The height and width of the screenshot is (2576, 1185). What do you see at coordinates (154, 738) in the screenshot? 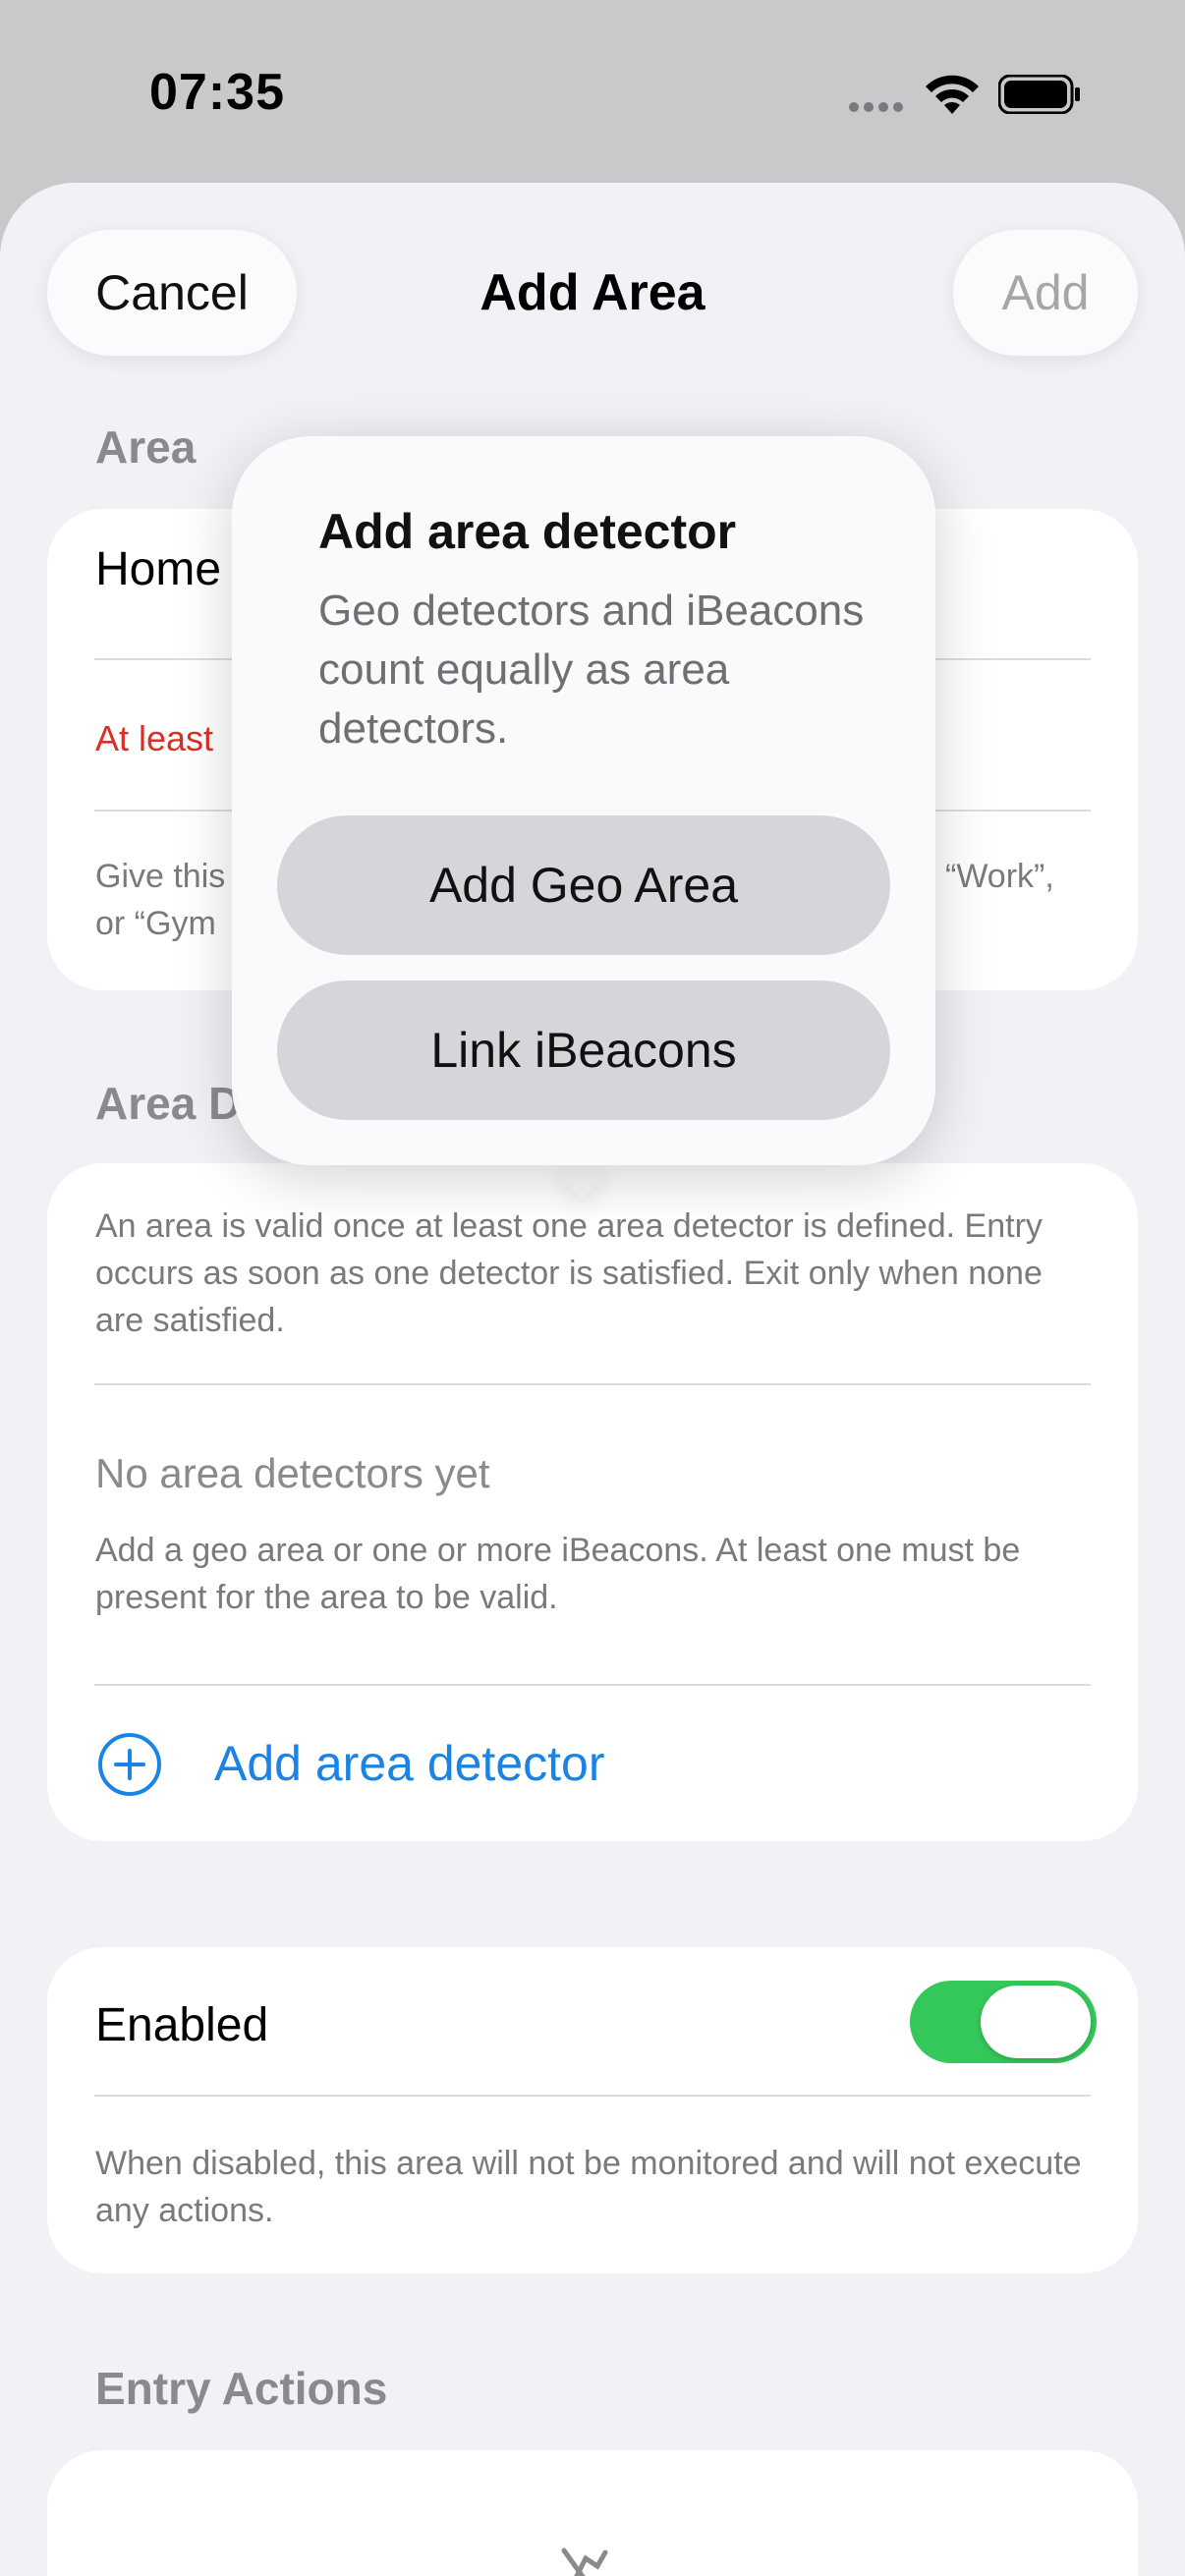
I see `area-error-text: At least` at bounding box center [154, 738].